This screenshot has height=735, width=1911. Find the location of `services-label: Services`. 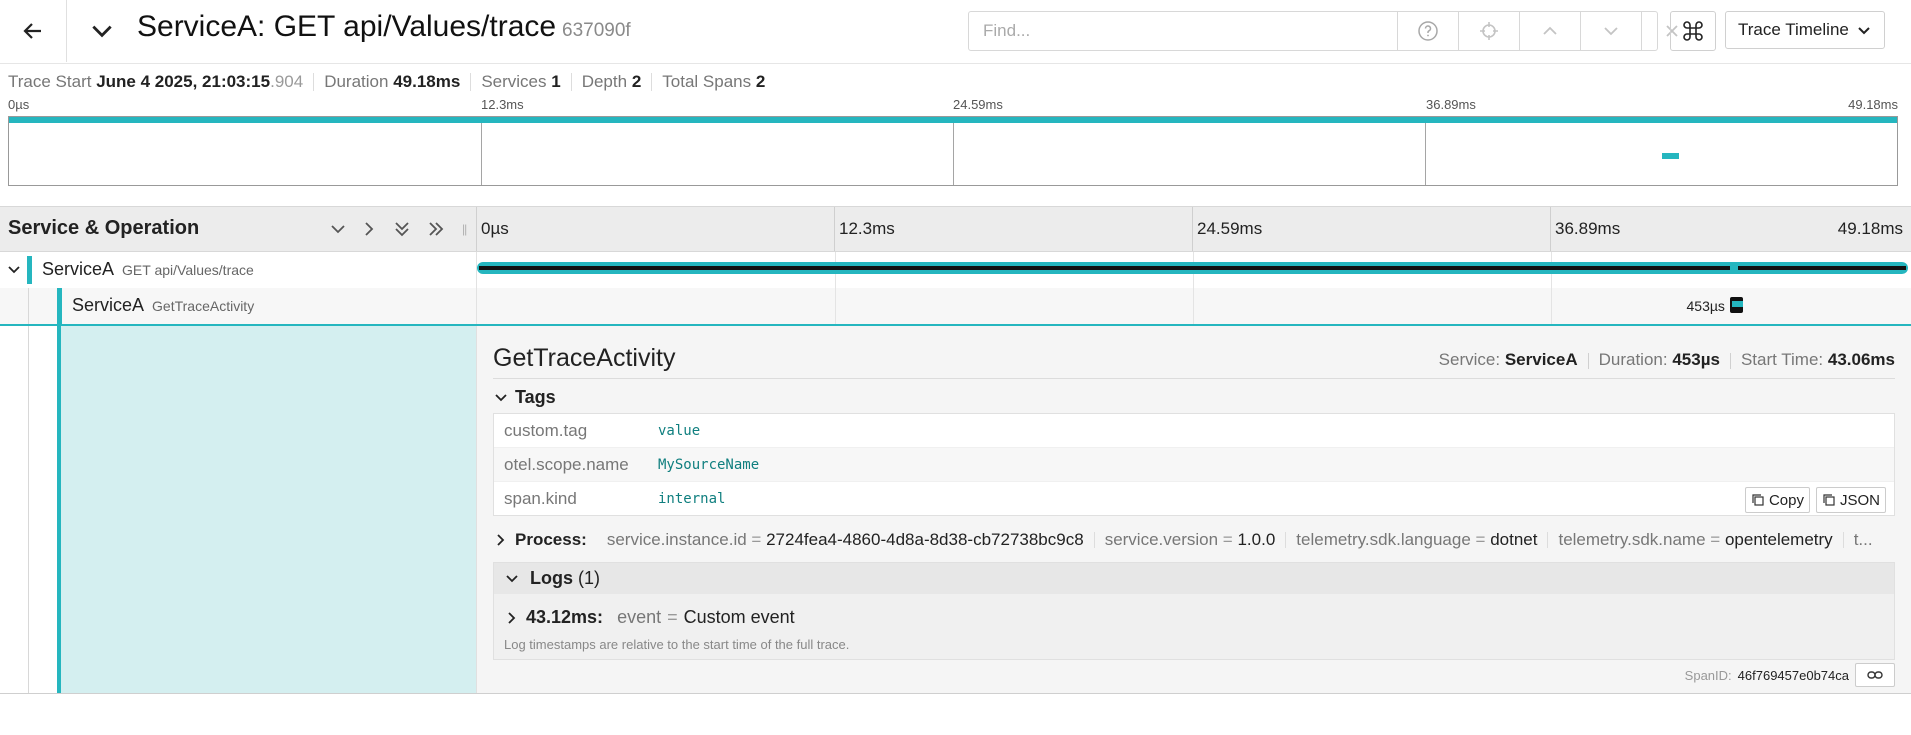

services-label: Services is located at coordinates (514, 81).